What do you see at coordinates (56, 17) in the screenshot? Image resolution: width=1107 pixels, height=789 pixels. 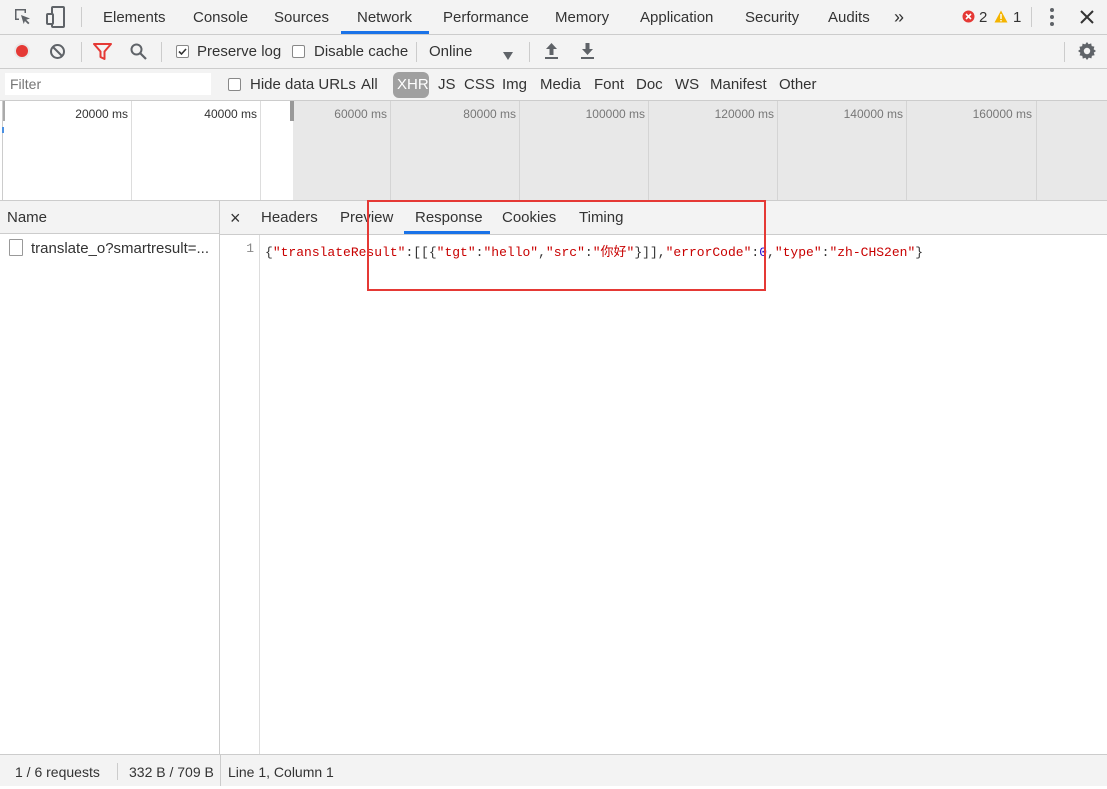 I see `device-toolbar-icon` at bounding box center [56, 17].